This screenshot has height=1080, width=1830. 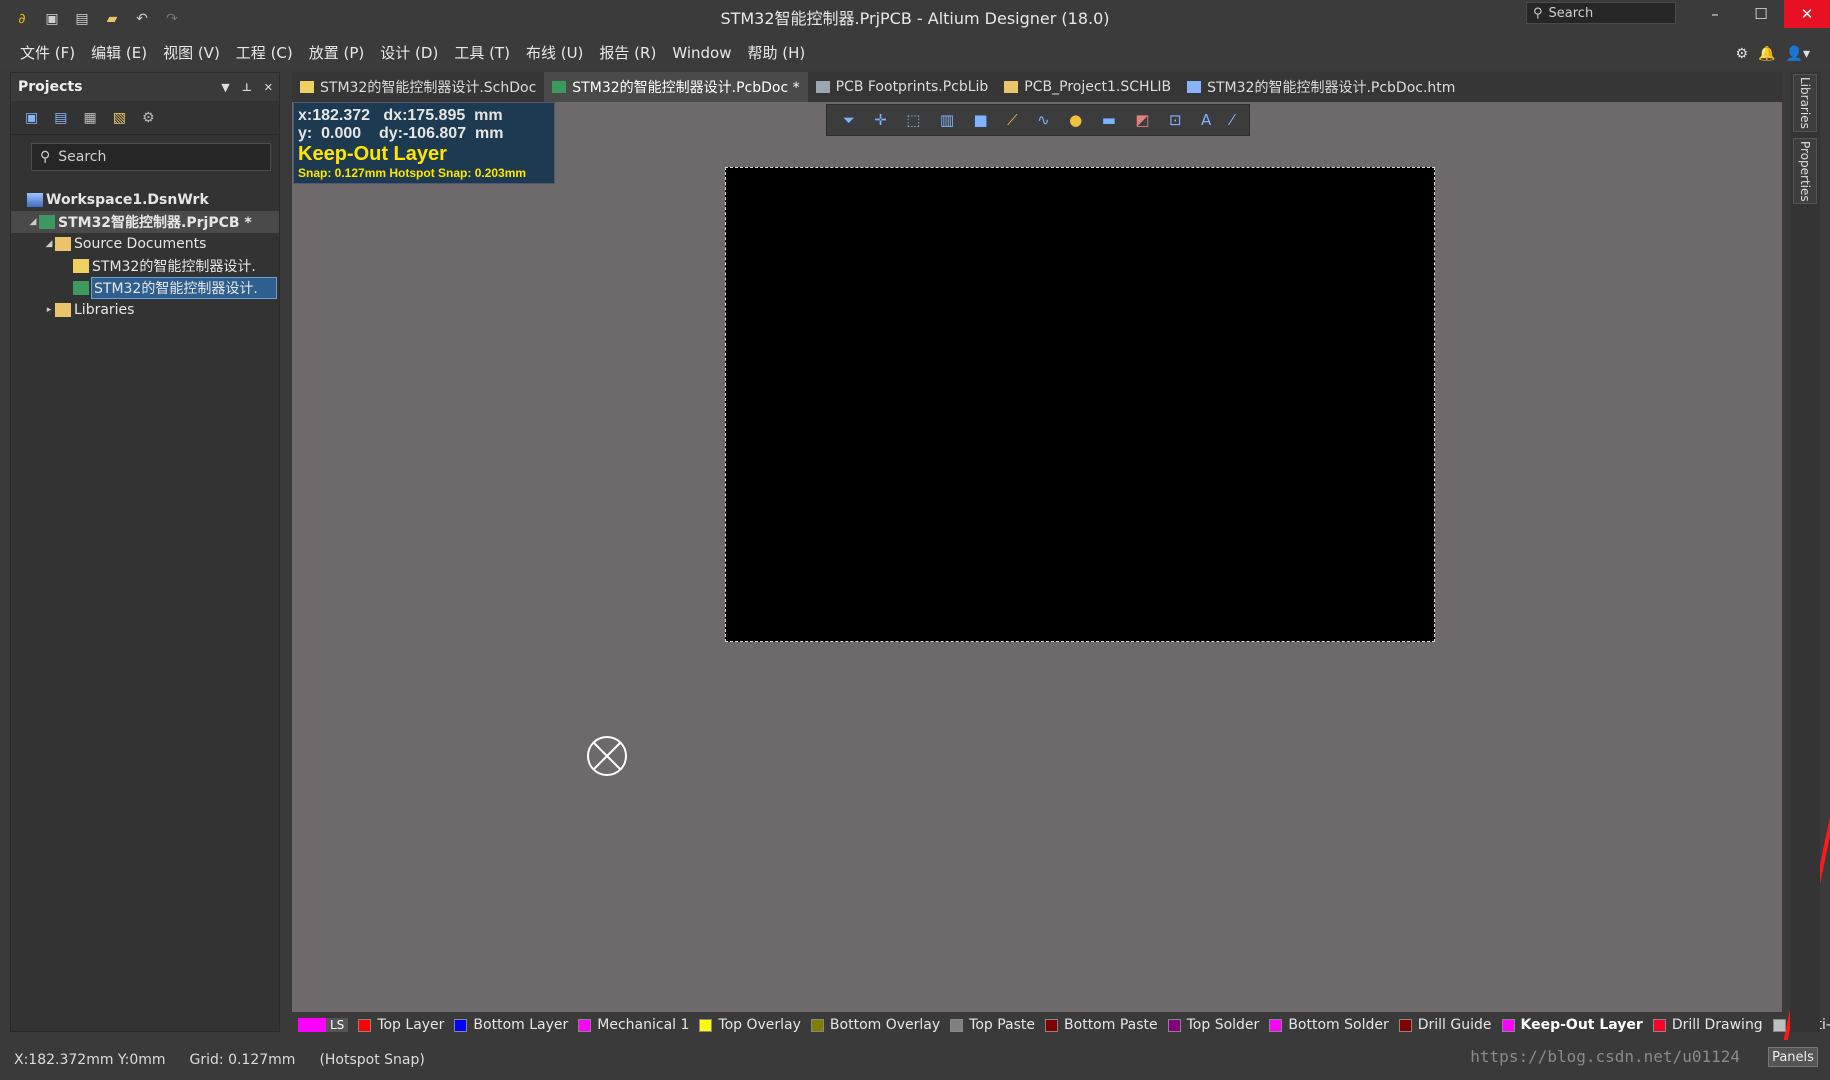 I want to click on libraries-panel-tab: Libraries, so click(x=1805, y=103).